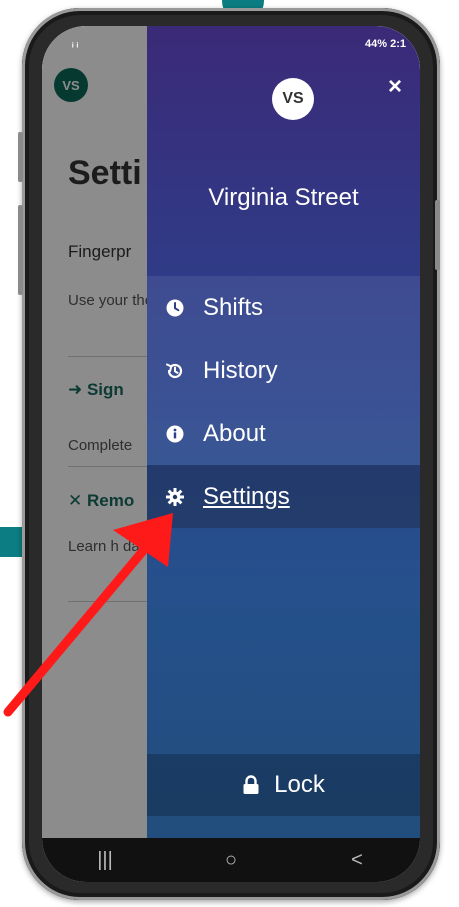 Image resolution: width=459 pixels, height=907 pixels. I want to click on recent-apps-button: |||, so click(105, 860).